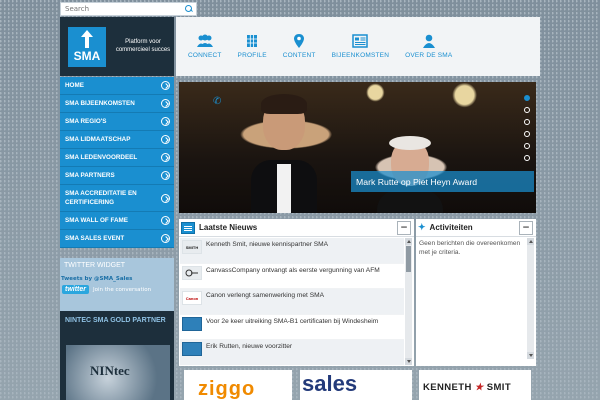 The image size is (600, 400). What do you see at coordinates (249, 346) in the screenshot?
I see `news-item-title: Erik Rutten, nieuwe voorzitter` at bounding box center [249, 346].